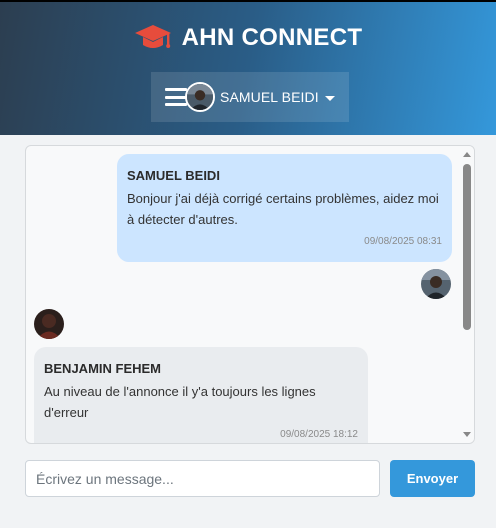 The height and width of the screenshot is (528, 496). I want to click on message-input, so click(202, 478).